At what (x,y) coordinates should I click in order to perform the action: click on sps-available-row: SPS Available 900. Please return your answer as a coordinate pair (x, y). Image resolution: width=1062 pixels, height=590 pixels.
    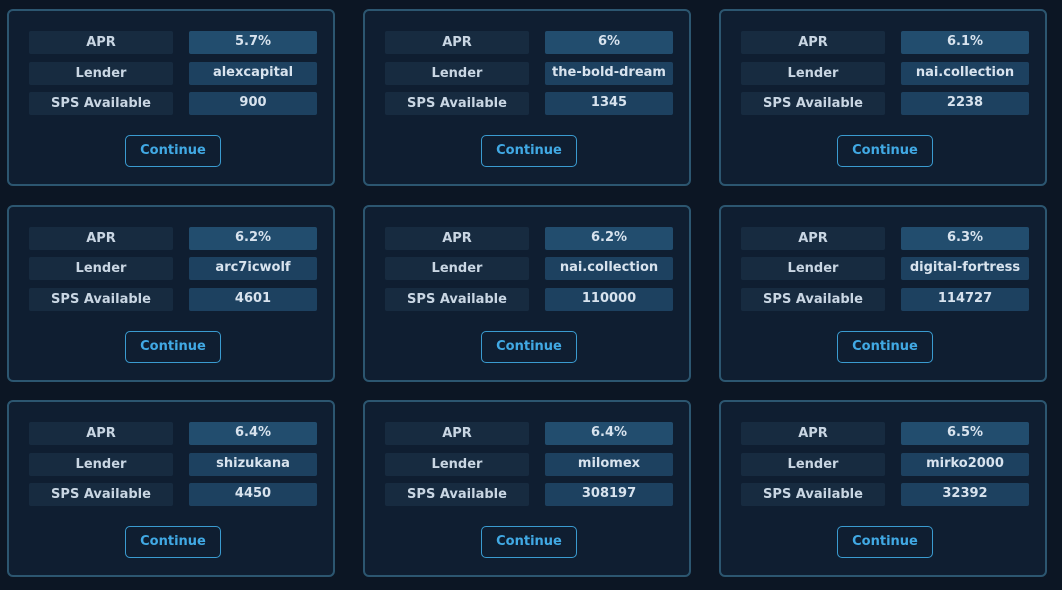
    Looking at the image, I should click on (174, 103).